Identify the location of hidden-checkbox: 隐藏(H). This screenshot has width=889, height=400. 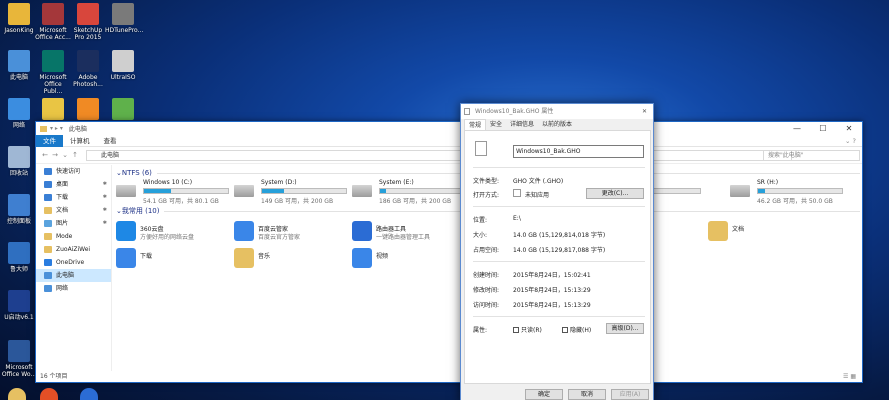
(576, 329).